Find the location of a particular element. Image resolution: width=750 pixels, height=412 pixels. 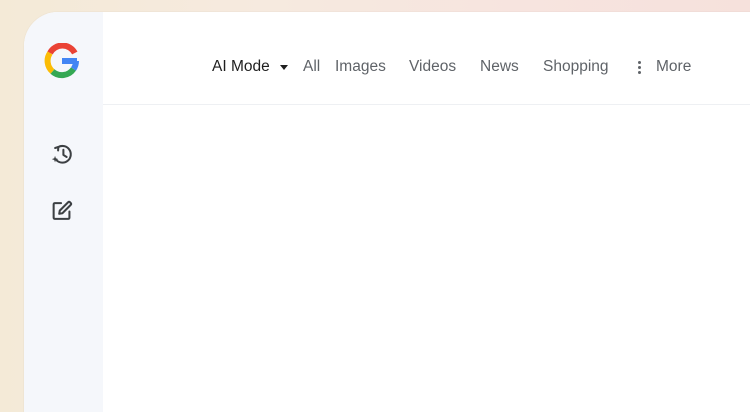

caret-down-icon is located at coordinates (283, 67).